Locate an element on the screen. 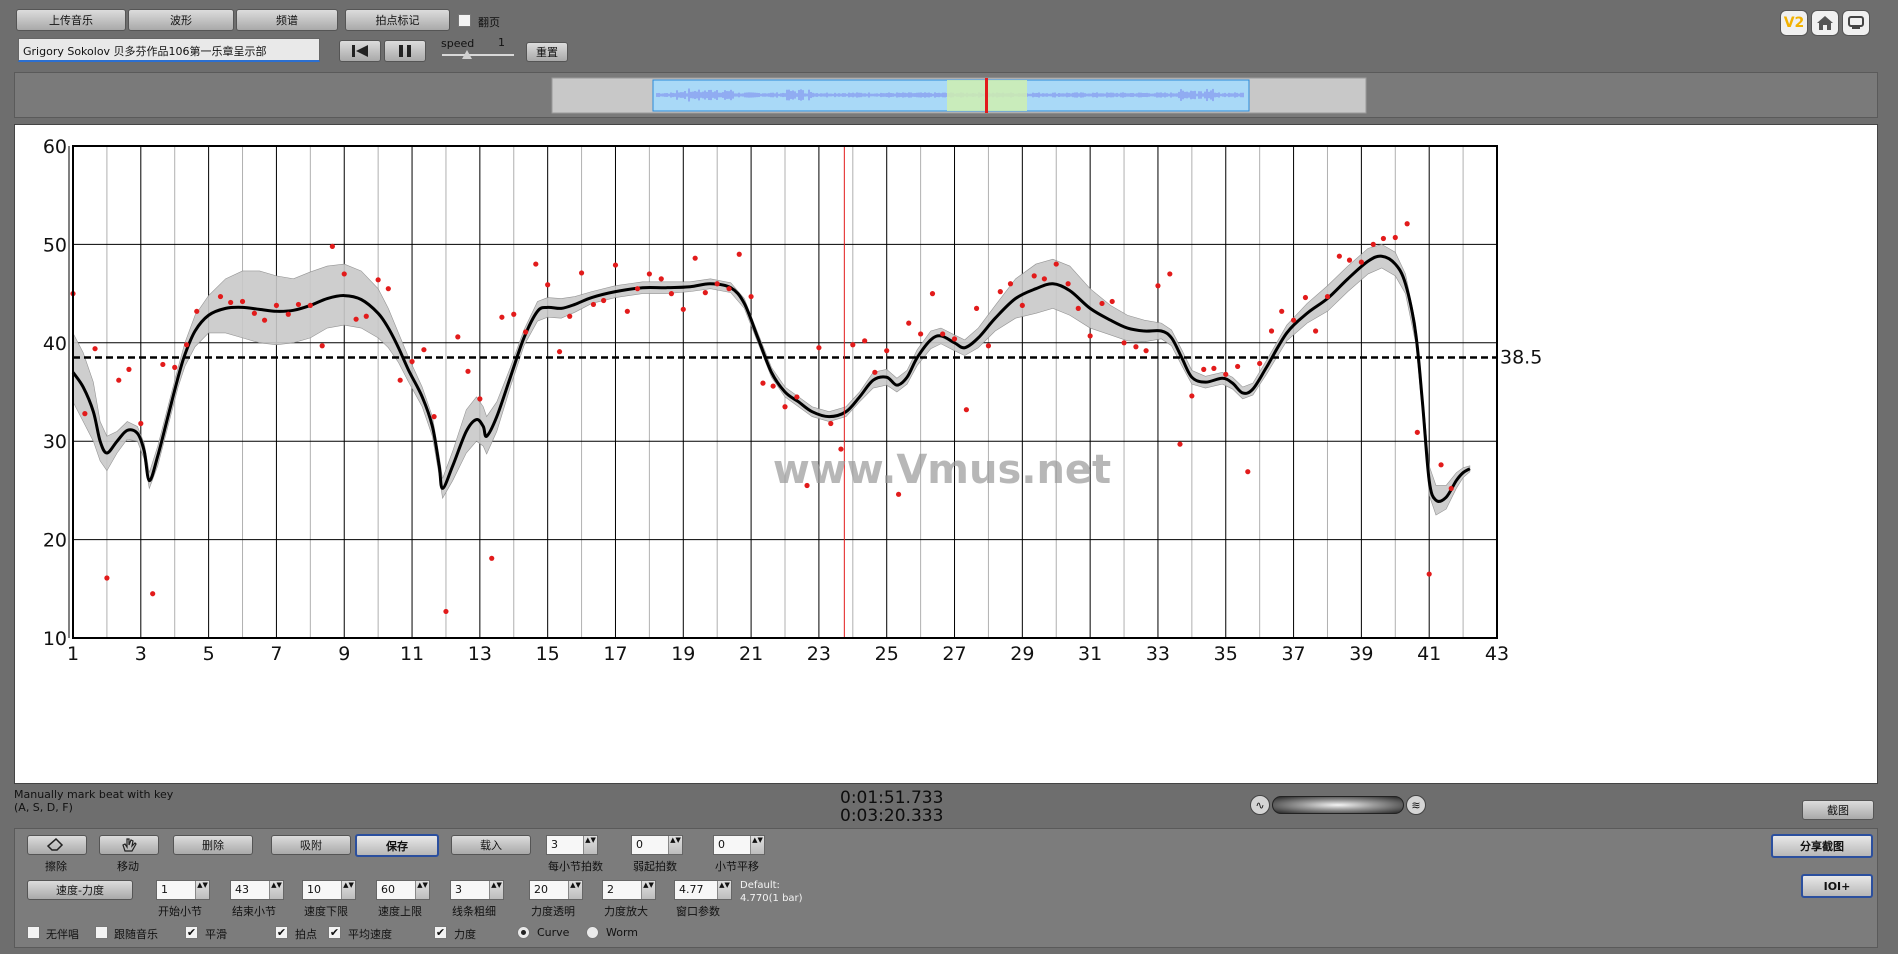 The height and width of the screenshot is (954, 1898). screenshot-button: 截图 is located at coordinates (1838, 810).